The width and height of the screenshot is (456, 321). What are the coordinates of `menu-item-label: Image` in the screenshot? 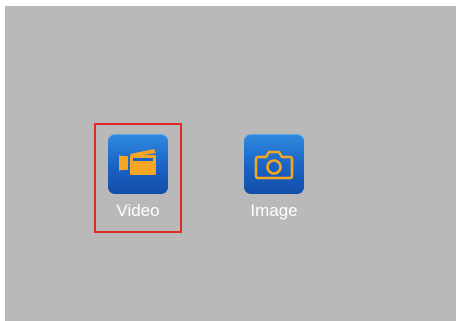 It's located at (274, 210).